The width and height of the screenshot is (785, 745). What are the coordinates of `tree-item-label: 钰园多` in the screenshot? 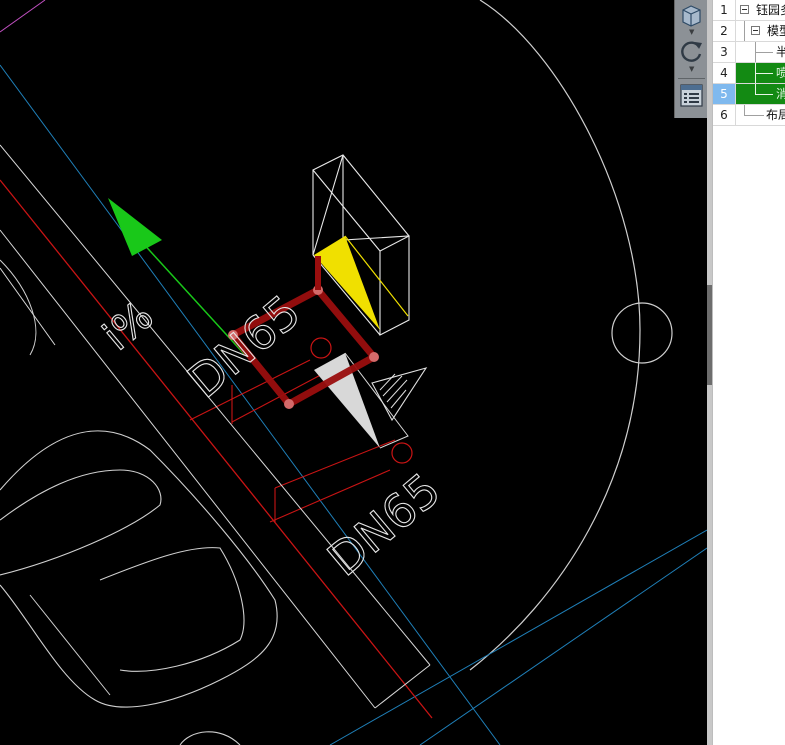 It's located at (770, 10).